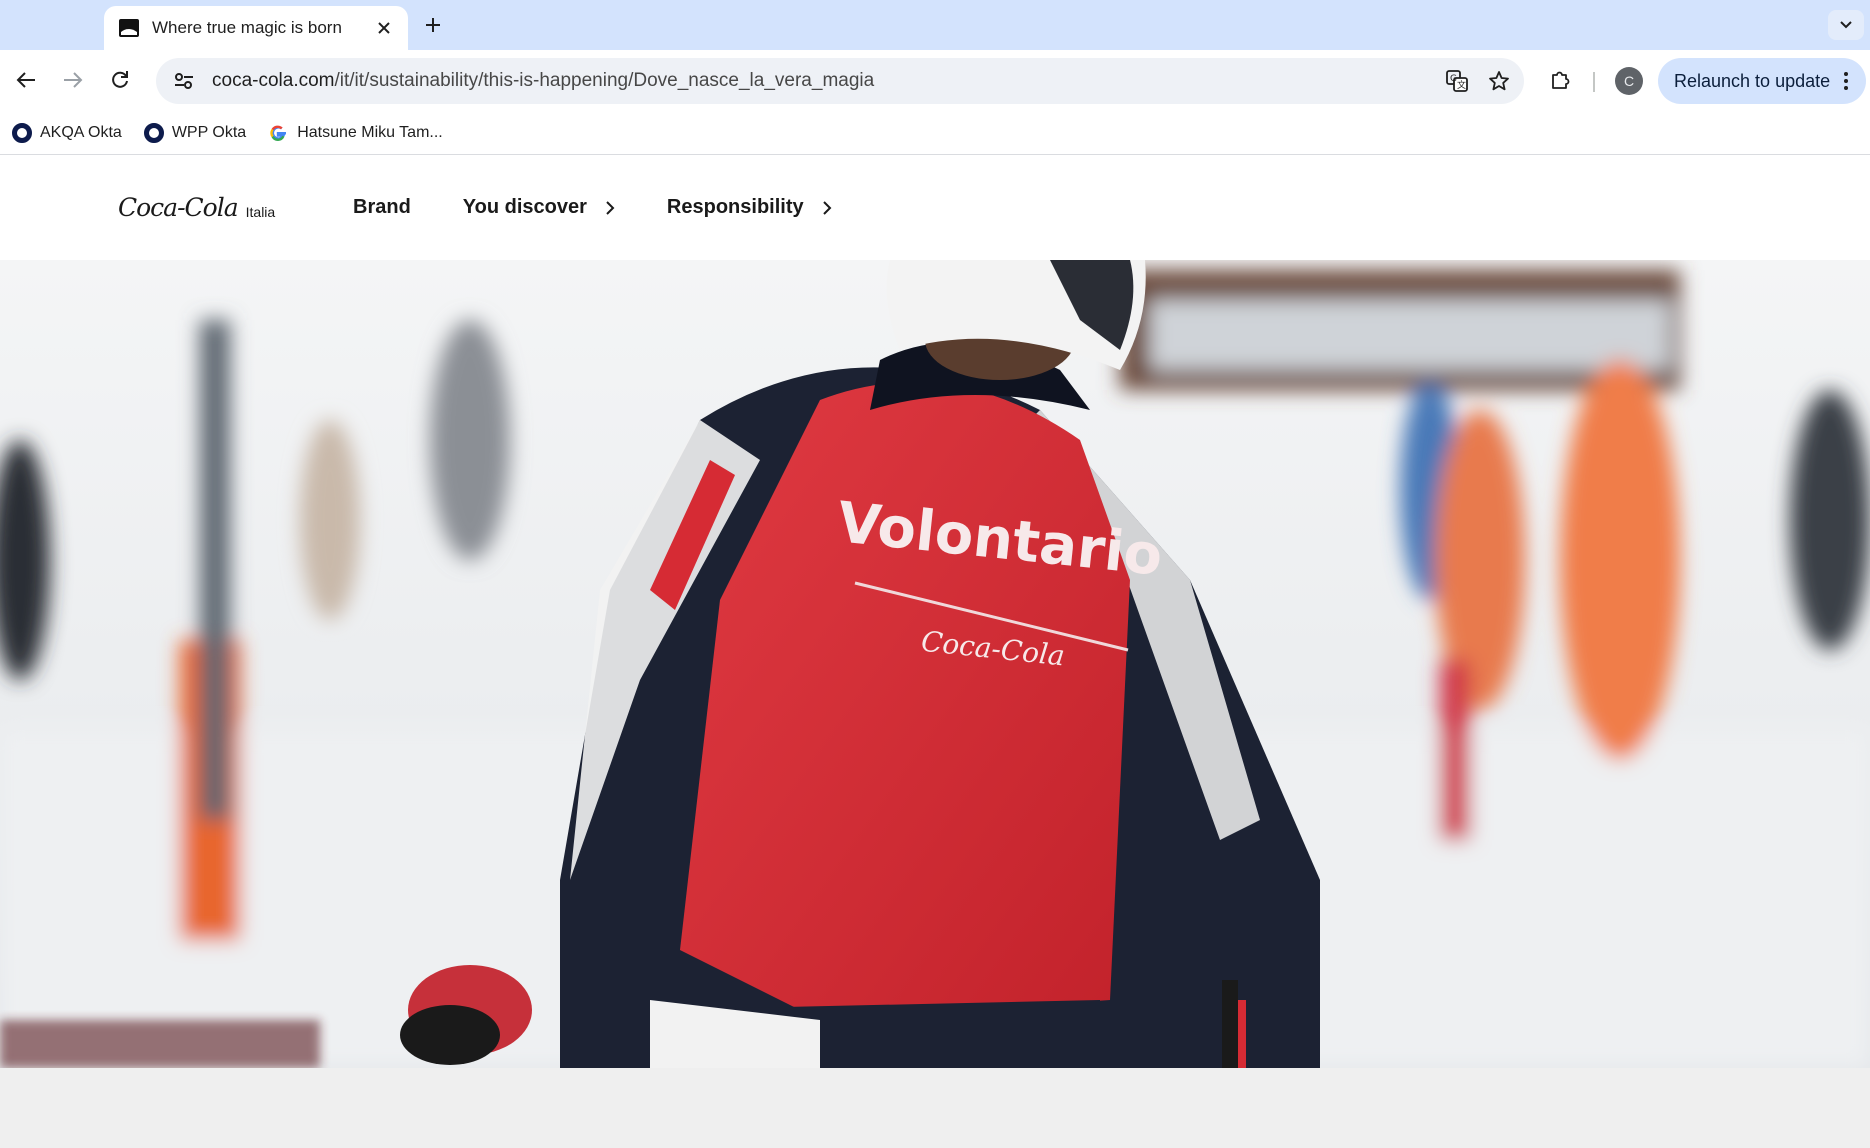  Describe the element at coordinates (735, 207) in the screenshot. I see `nav-item-label: Responsibility` at that location.